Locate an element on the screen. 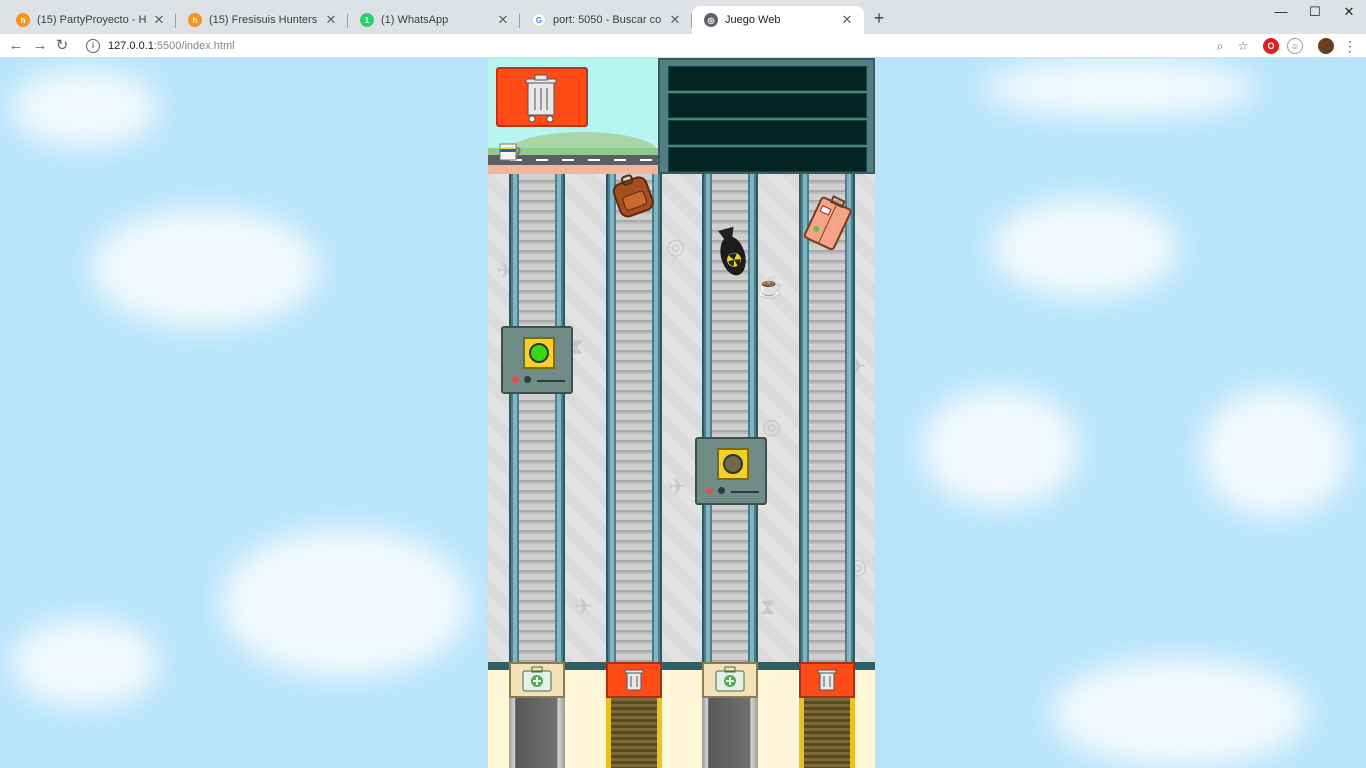  discard-bin is located at coordinates (542, 97).